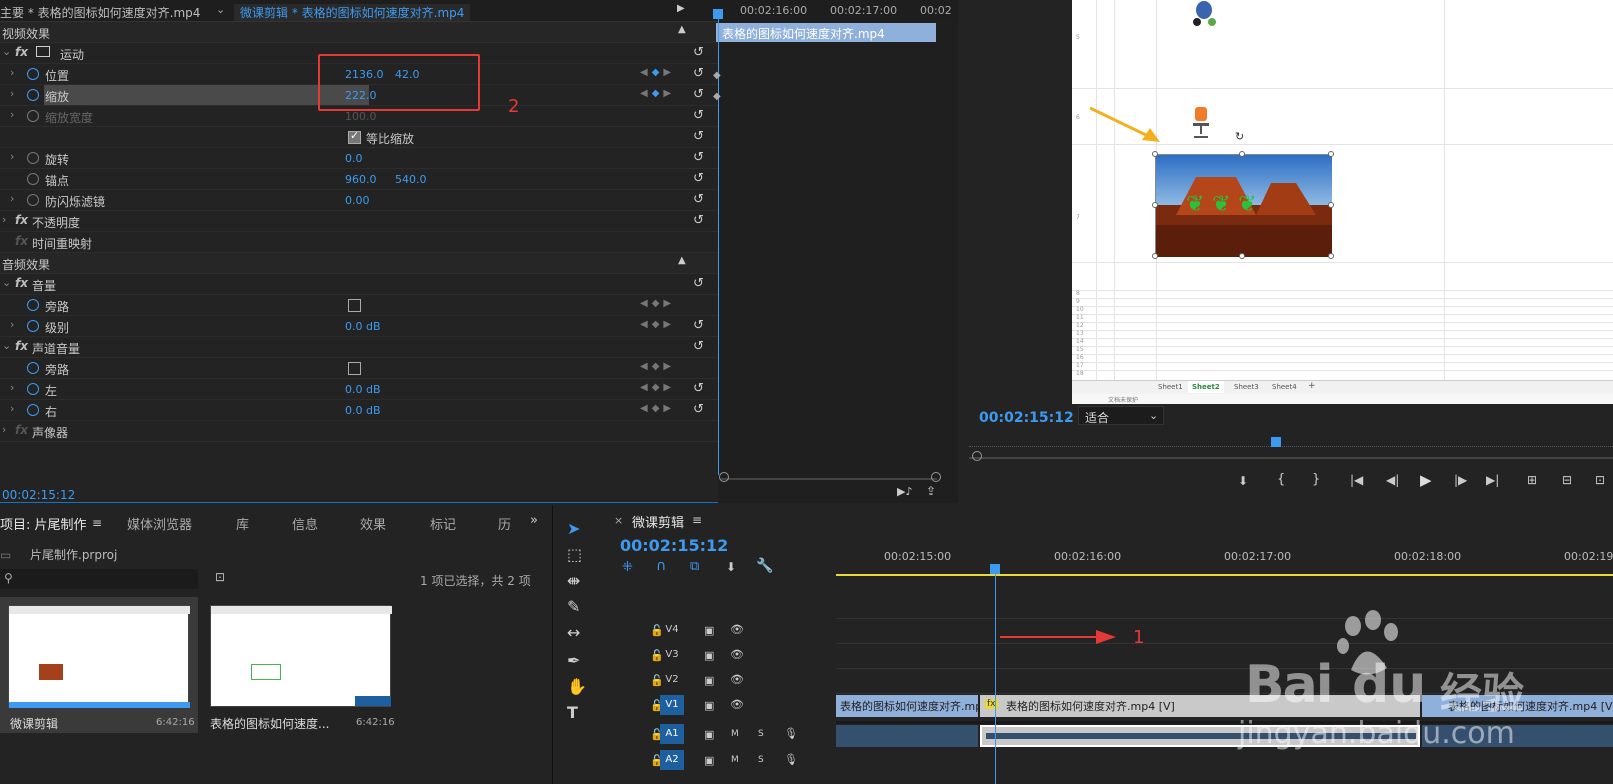 The image size is (1613, 784). Describe the element at coordinates (1121, 415) in the screenshot. I see `fit-dropdown: 适合 ⌄` at that location.